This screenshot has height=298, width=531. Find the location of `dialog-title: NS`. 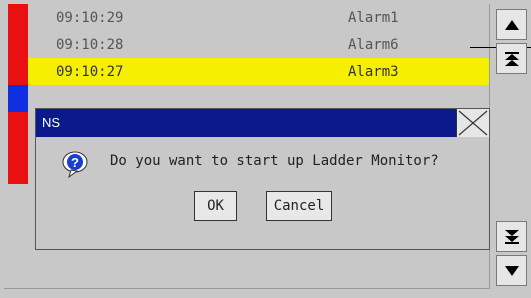

dialog-title: NS is located at coordinates (51, 122).